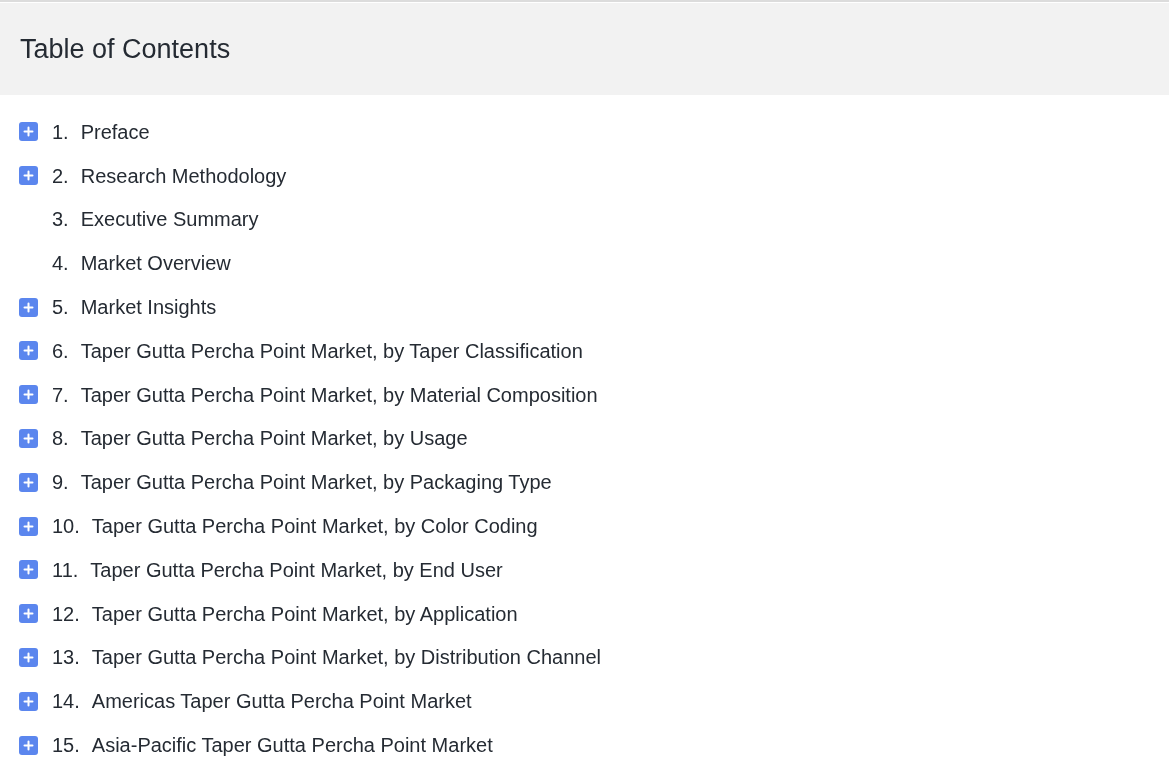 The width and height of the screenshot is (1169, 762). I want to click on toc-entry-title: Taper Gutta Percha Point Market, by Distribution Channel, so click(346, 657).